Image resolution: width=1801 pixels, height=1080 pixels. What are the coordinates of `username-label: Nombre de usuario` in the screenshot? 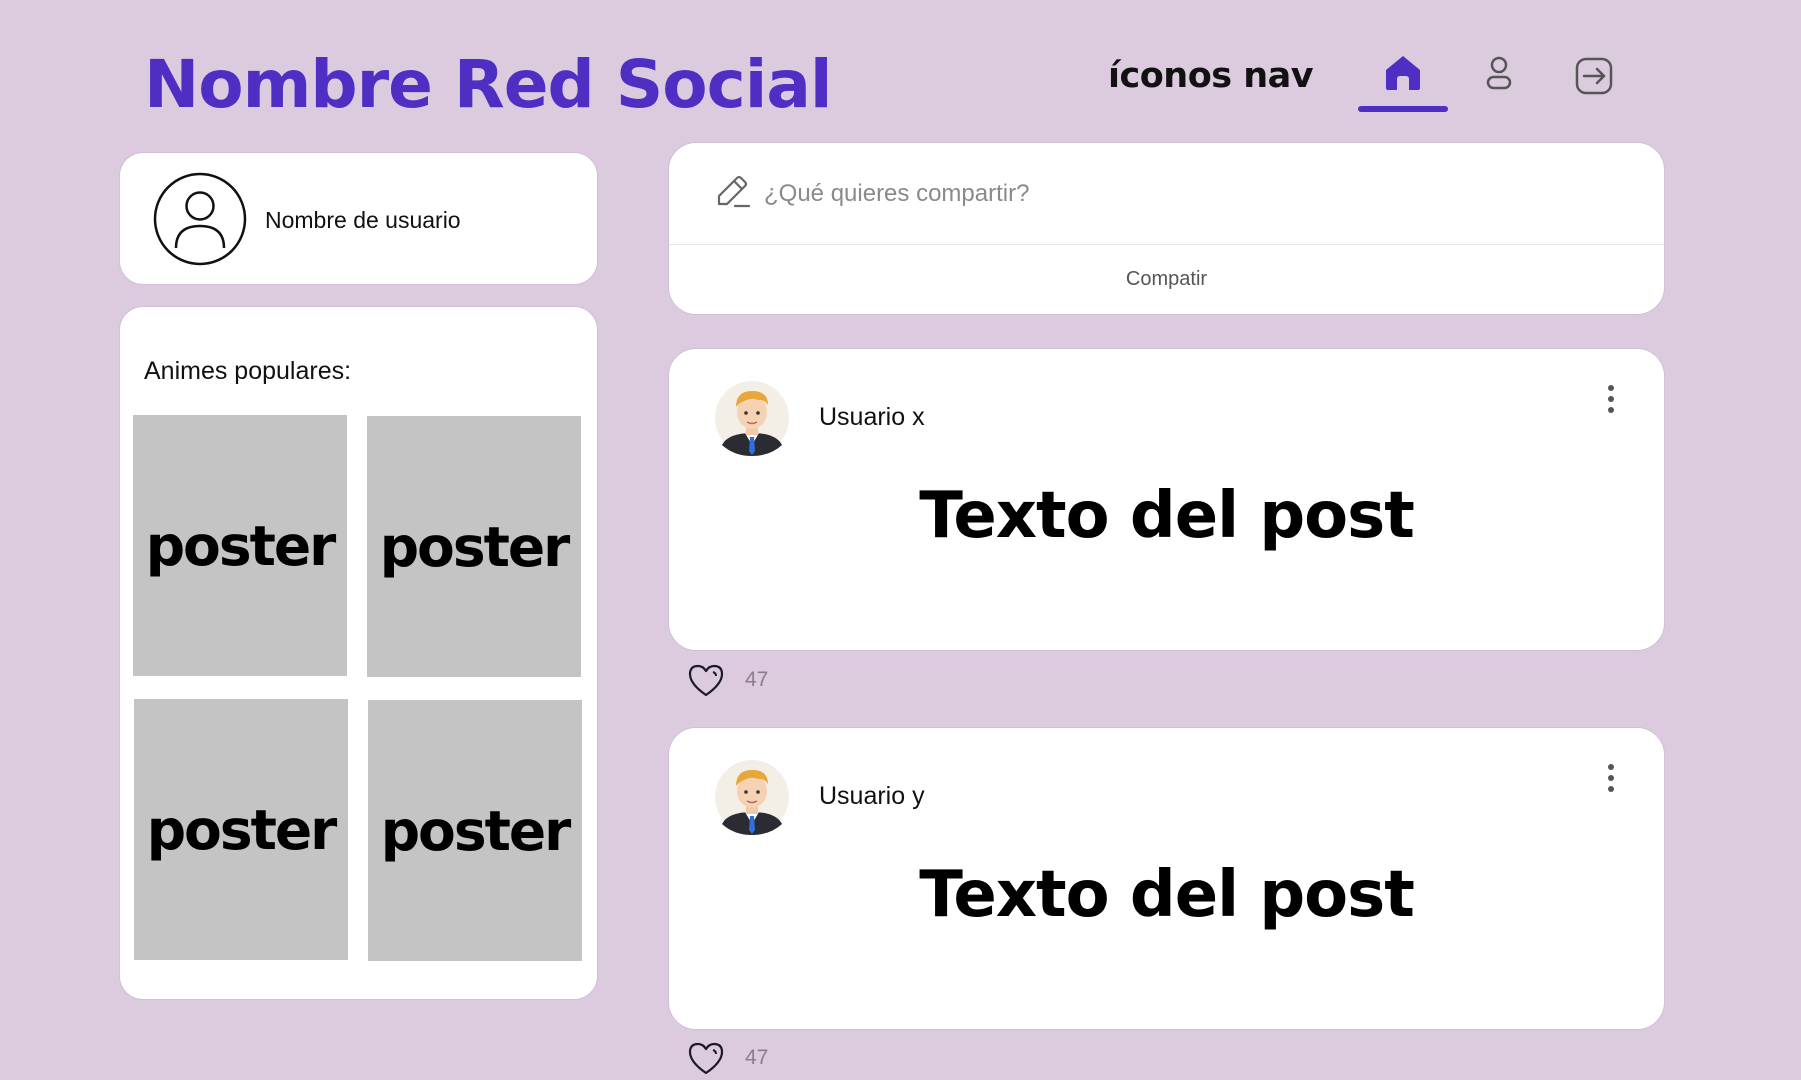 It's located at (363, 220).